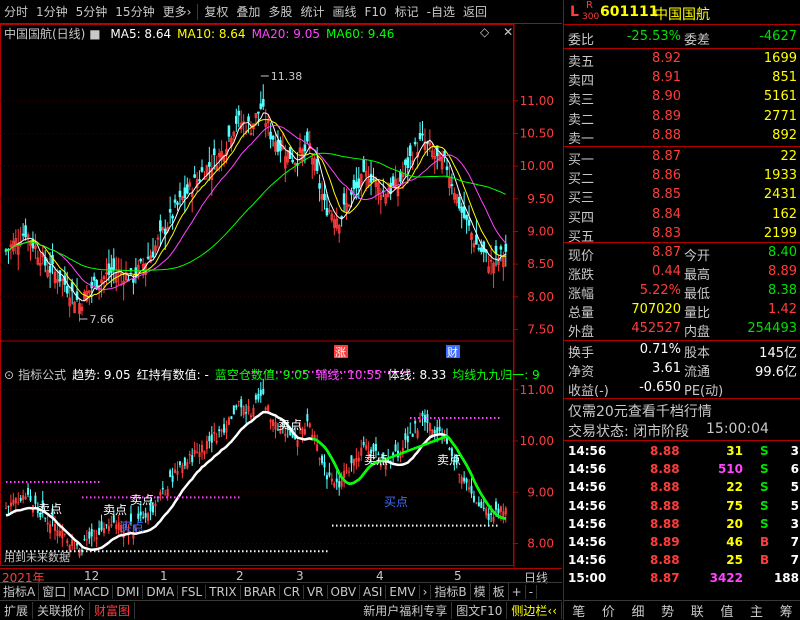  What do you see at coordinates (534, 610) in the screenshot?
I see `status-right-item: 侧边栏‹‹` at bounding box center [534, 610].